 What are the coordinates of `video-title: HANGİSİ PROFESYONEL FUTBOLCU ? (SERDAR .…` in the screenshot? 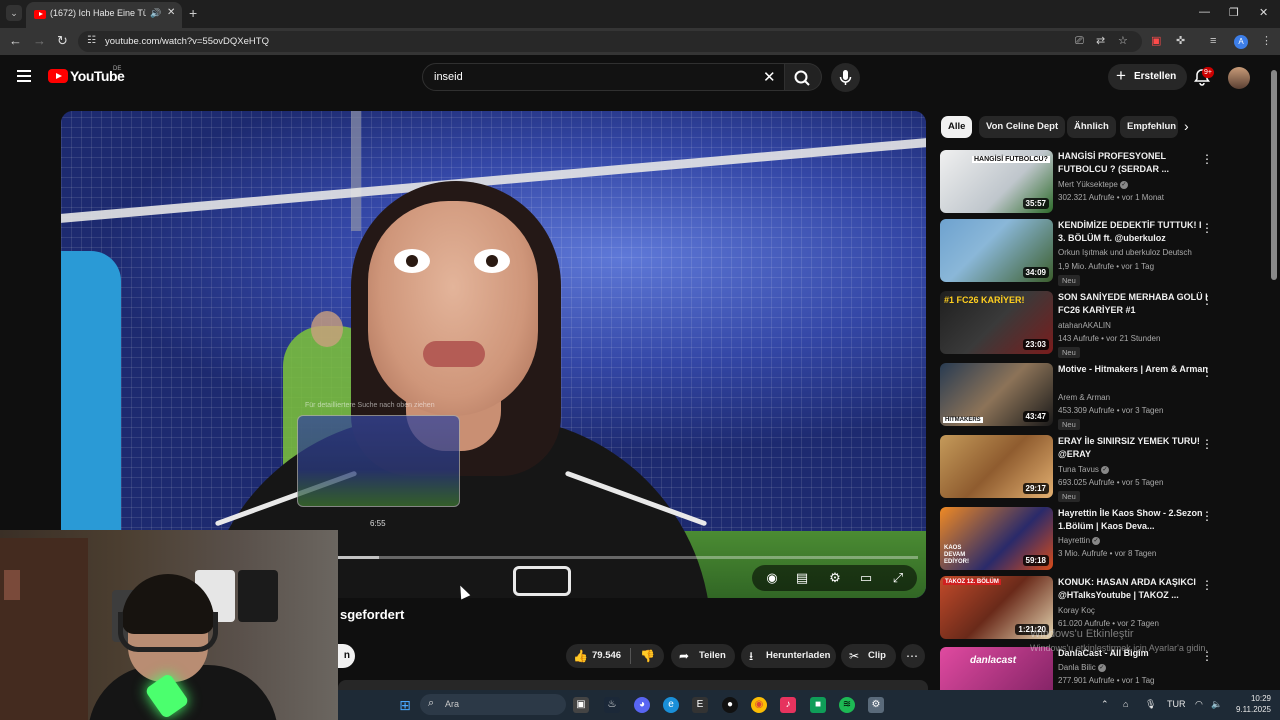 It's located at (1133, 163).